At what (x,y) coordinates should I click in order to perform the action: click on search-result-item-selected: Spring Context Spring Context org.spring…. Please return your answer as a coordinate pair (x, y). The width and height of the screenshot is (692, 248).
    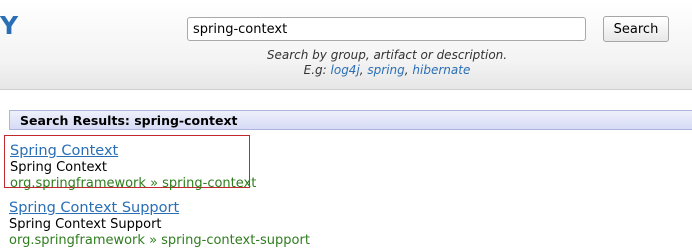
    Looking at the image, I should click on (130, 163).